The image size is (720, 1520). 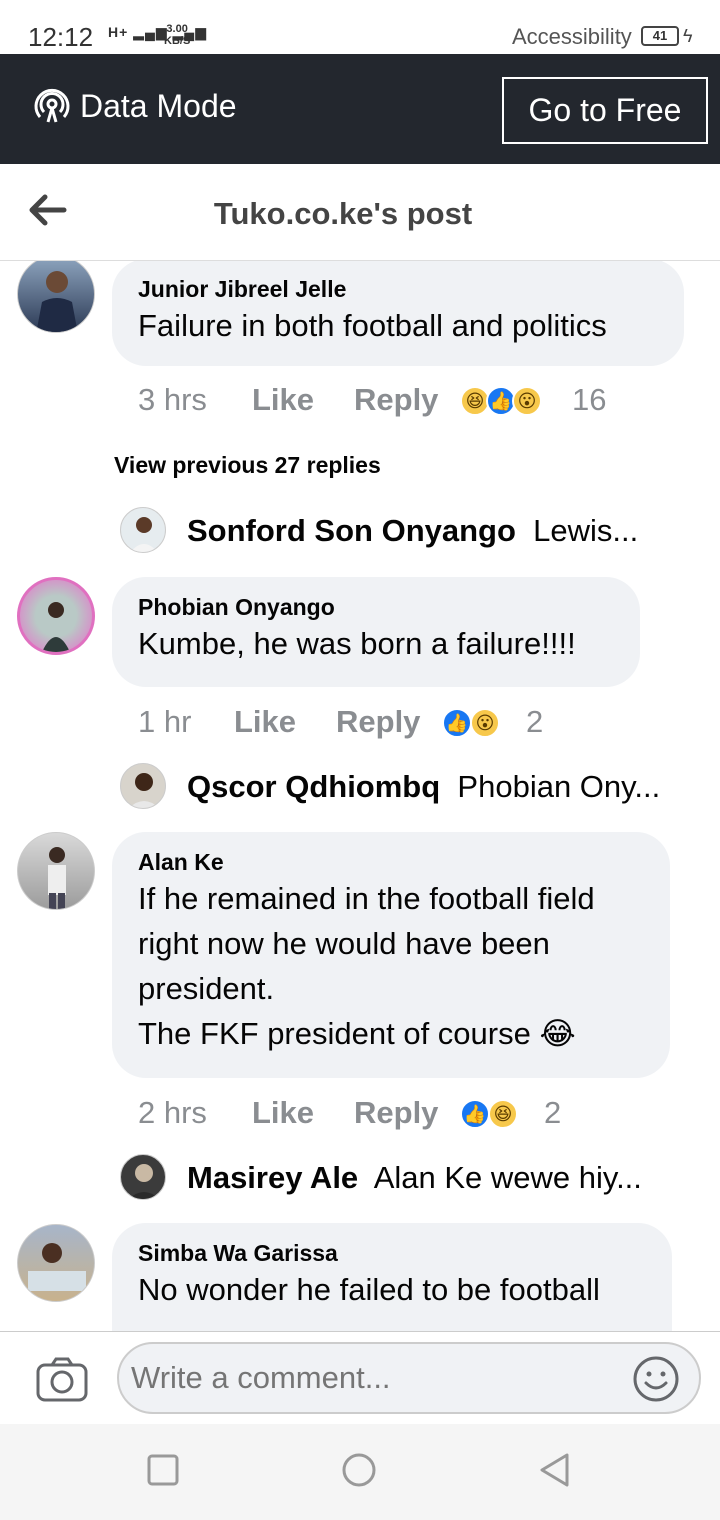 What do you see at coordinates (605, 110) in the screenshot?
I see `go-to-free-button: Go to Free` at bounding box center [605, 110].